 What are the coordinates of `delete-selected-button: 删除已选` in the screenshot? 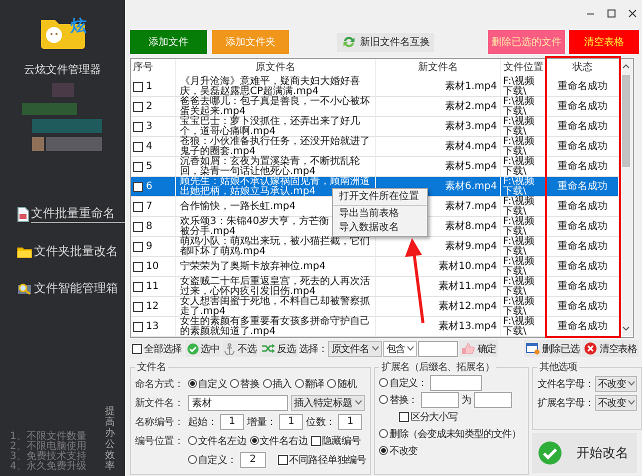 It's located at (553, 348).